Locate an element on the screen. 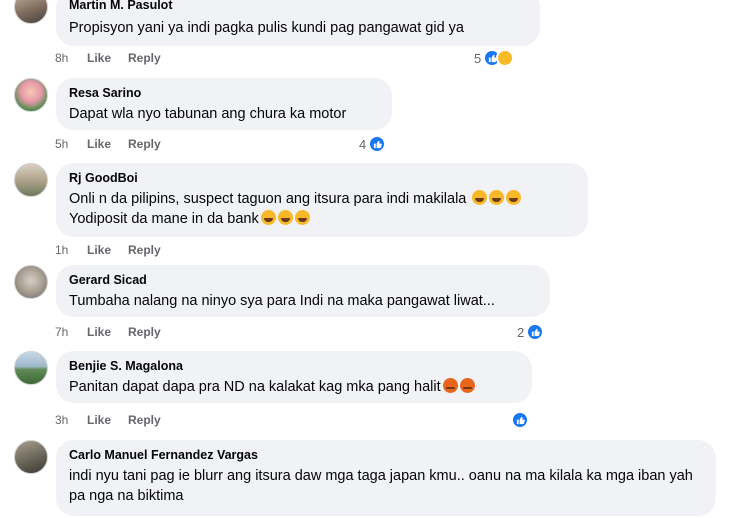 The image size is (750, 518). reaction-summary: 2 is located at coordinates (531, 332).